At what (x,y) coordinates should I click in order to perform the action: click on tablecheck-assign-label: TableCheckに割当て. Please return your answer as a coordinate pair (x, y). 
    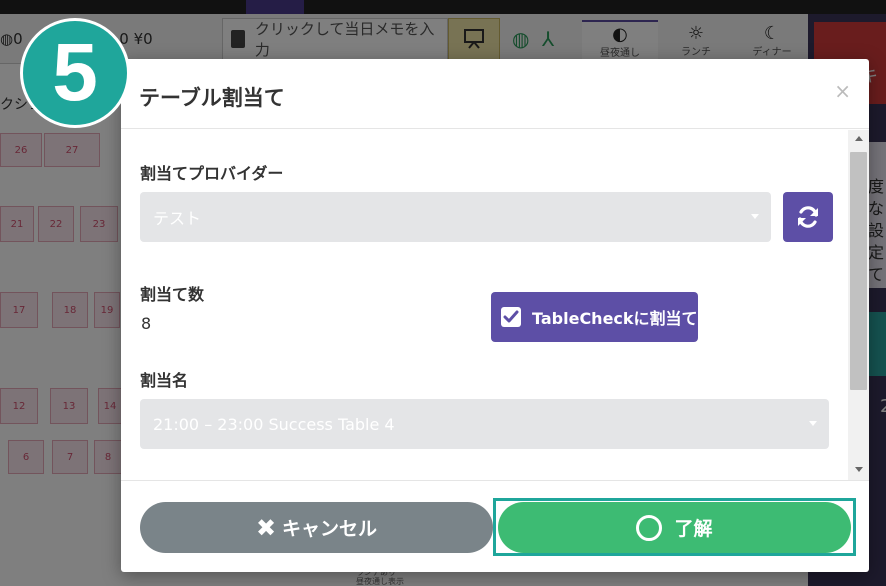
    Looking at the image, I should click on (615, 318).